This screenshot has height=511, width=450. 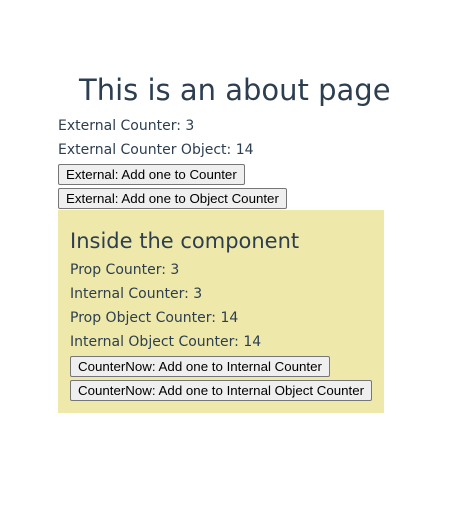 I want to click on page-title: This is an about page, so click(x=235, y=90).